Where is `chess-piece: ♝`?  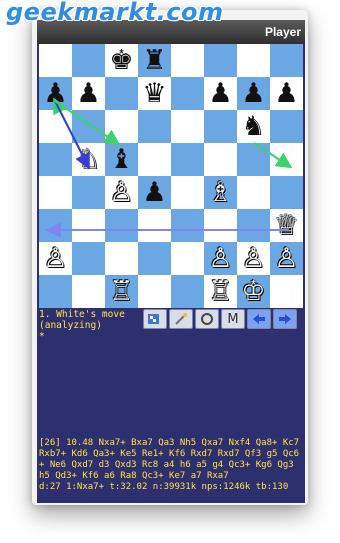 chess-piece: ♝ is located at coordinates (121, 159).